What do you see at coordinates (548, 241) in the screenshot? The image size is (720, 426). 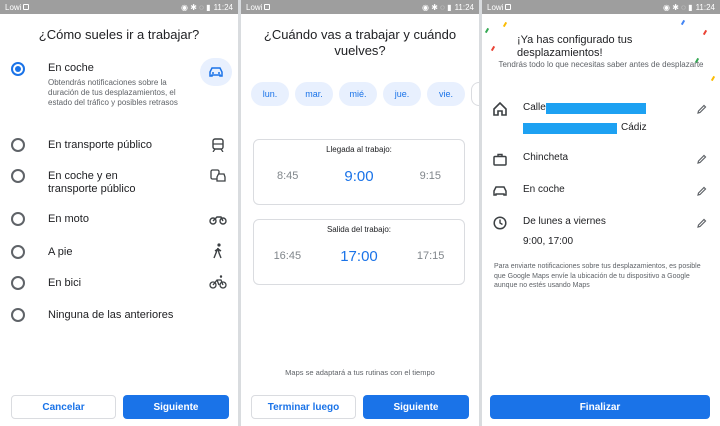 I see `schedule-hours: 9:00, 17:00` at bounding box center [548, 241].